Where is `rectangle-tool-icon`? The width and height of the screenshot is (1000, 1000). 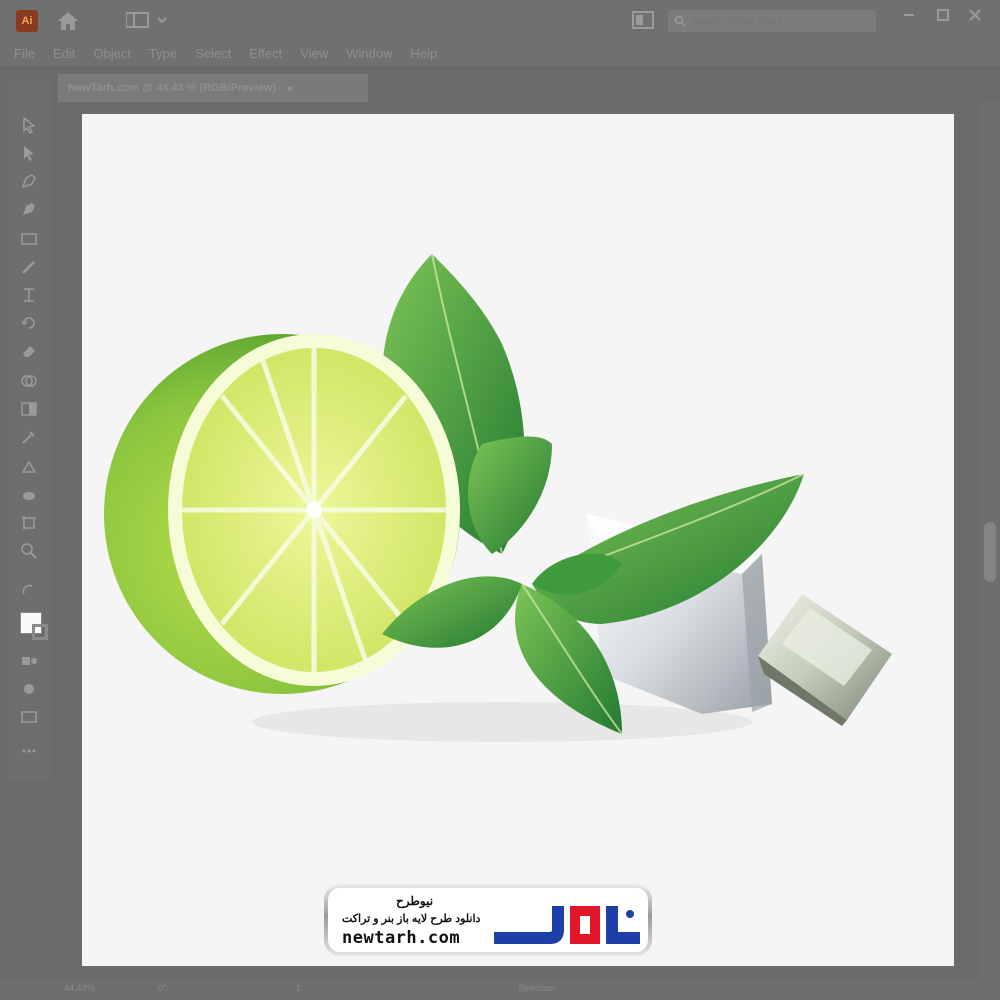 rectangle-tool-icon is located at coordinates (29, 239).